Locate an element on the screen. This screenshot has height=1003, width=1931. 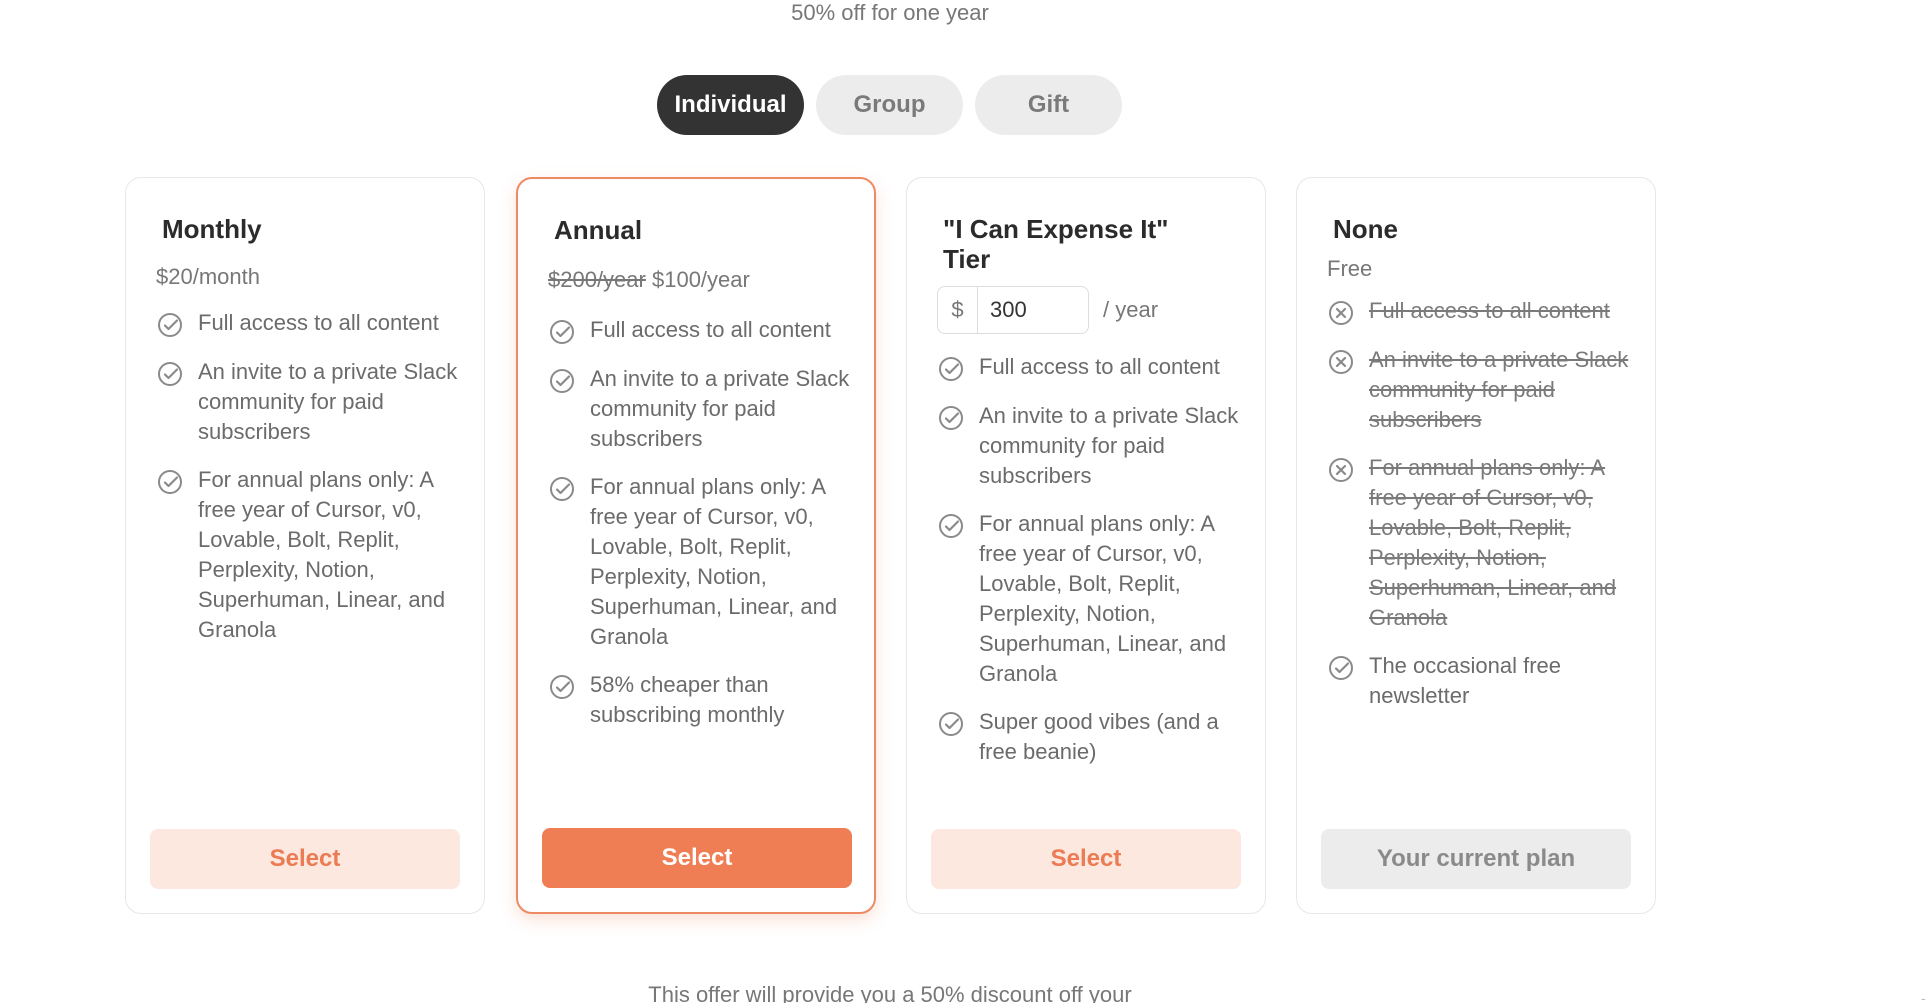
tab-group: Group is located at coordinates (889, 105).